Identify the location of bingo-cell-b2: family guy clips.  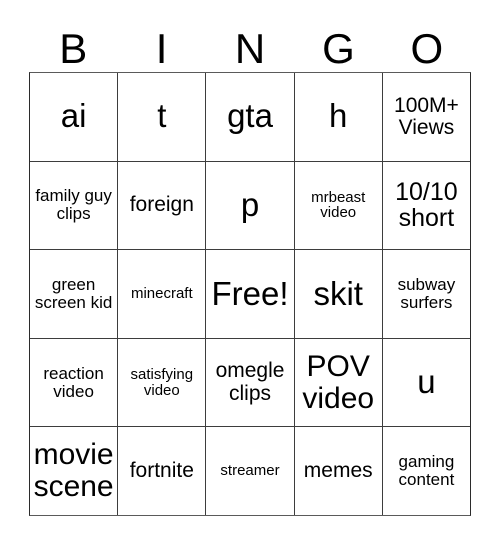
(73, 206).